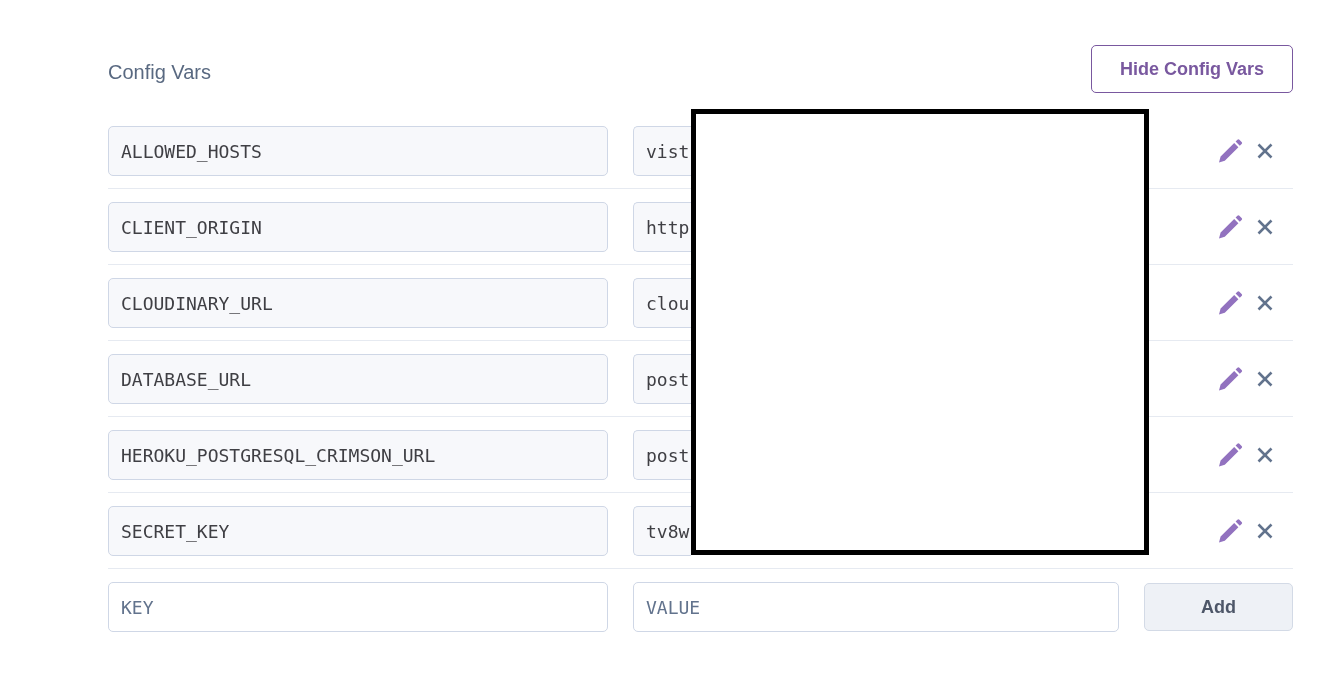 This screenshot has width=1323, height=675. I want to click on add-button: Add, so click(1218, 607).